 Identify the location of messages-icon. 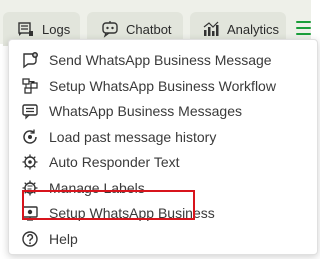
(30, 111).